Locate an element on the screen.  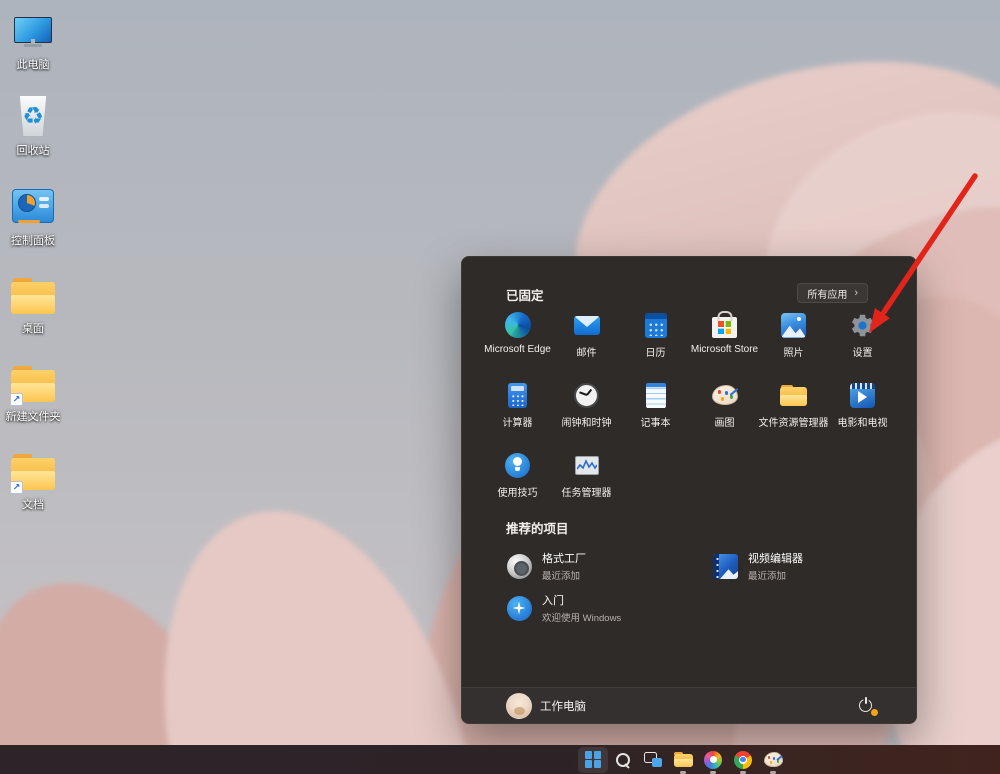
recommended-item-video-editor: 视频编辑器 最近添加 is located at coordinates (815, 566).